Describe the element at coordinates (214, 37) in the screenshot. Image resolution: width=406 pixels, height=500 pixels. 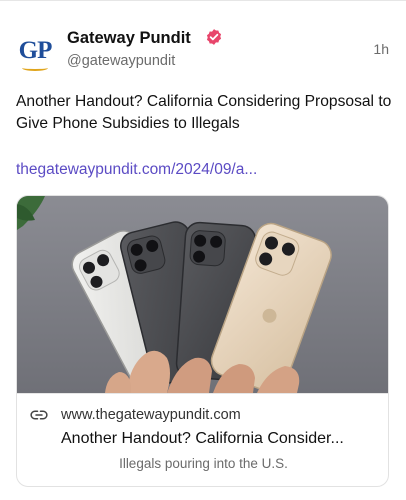
I see `verified-badge-icon` at that location.